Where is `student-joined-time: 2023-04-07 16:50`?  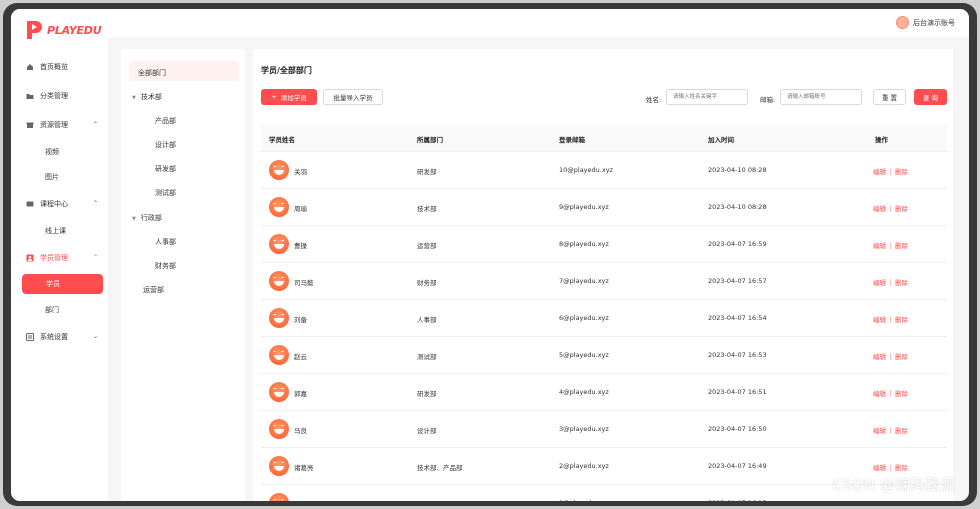
student-joined-time: 2023-04-07 16:50 is located at coordinates (737, 429).